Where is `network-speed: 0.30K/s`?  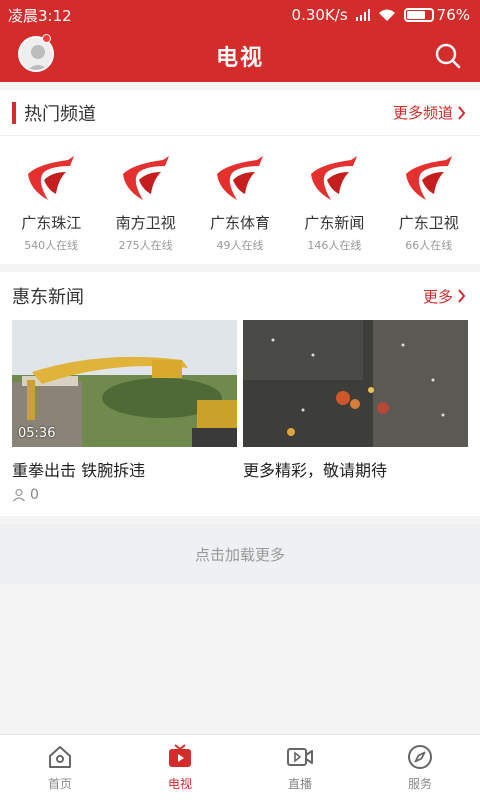 network-speed: 0.30K/s is located at coordinates (319, 15).